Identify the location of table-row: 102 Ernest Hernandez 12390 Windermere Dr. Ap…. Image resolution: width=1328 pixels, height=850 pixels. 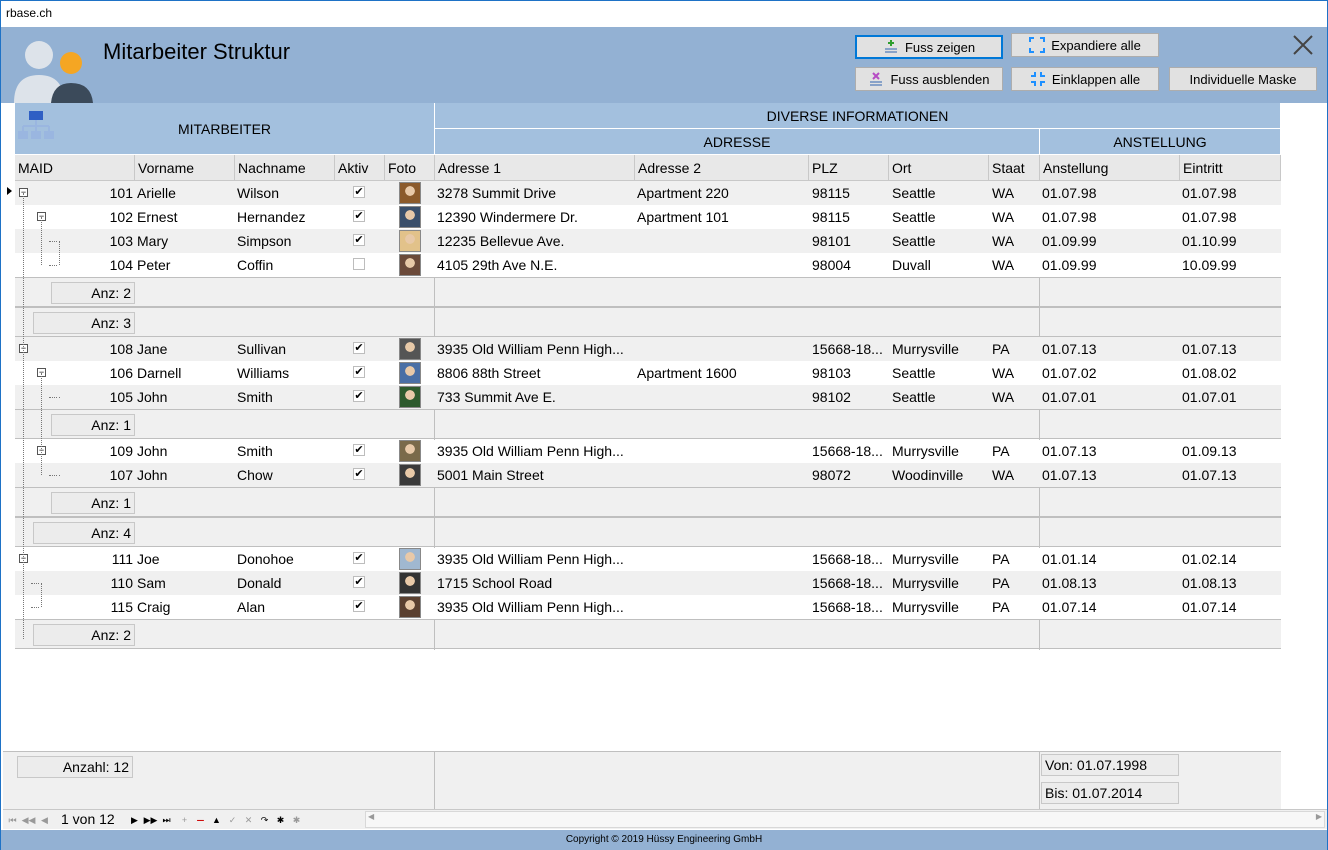
(648, 217).